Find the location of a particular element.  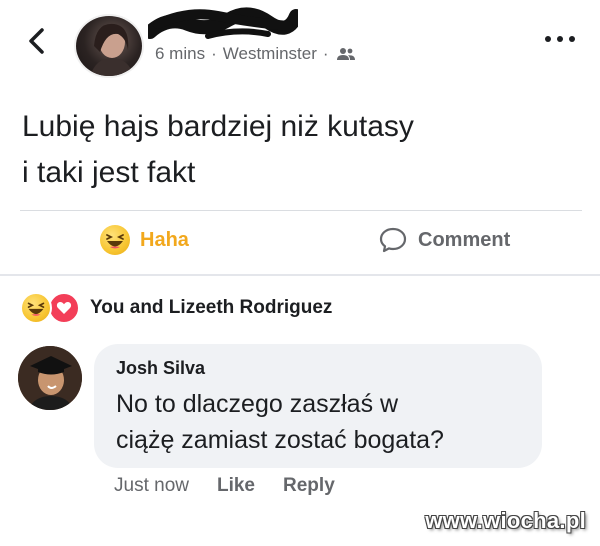

haha-button: Haha is located at coordinates (144, 240).